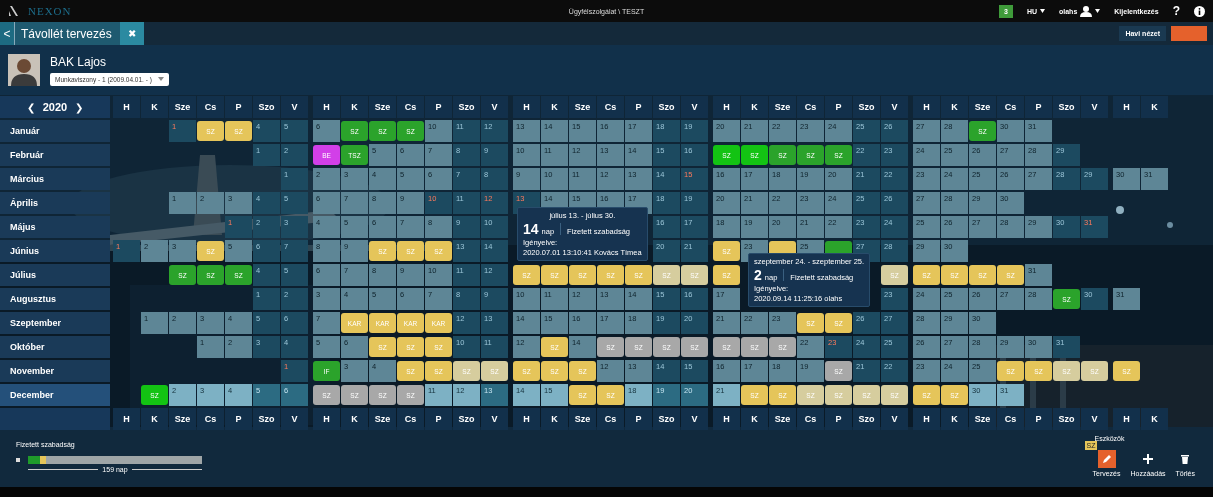 Image resolution: width=1213 pixels, height=497 pixels. What do you see at coordinates (1106, 459) in the screenshot?
I see `pencil-icon` at bounding box center [1106, 459].